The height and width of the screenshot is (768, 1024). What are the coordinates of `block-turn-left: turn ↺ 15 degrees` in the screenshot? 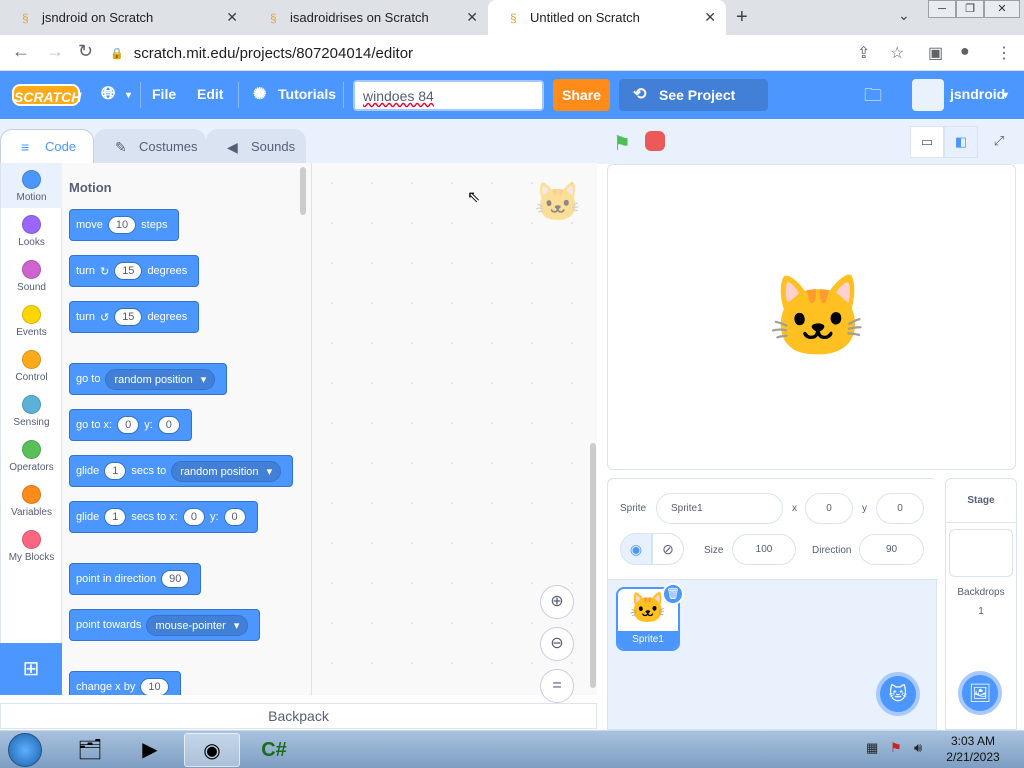 It's located at (134, 317).